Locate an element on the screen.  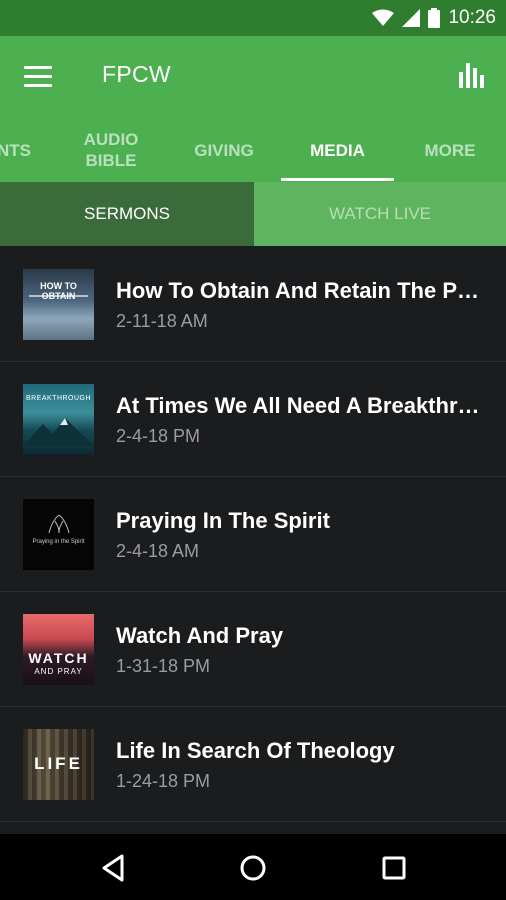
status-icons: 10:26 is located at coordinates (434, 18).